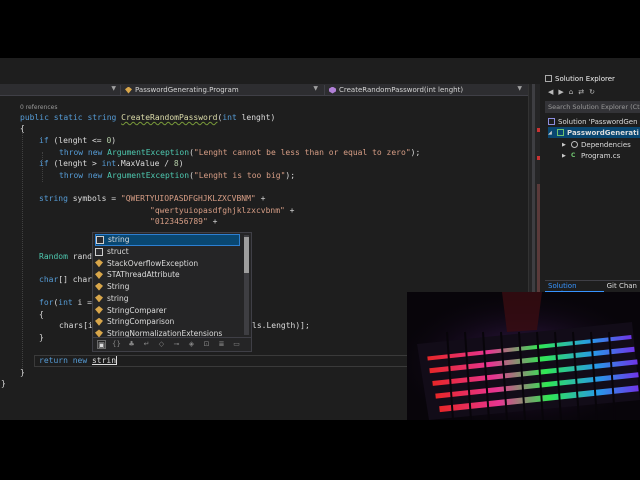 This screenshot has height=480, width=640. I want to click on filter-class-icon: ♣, so click(131, 344).